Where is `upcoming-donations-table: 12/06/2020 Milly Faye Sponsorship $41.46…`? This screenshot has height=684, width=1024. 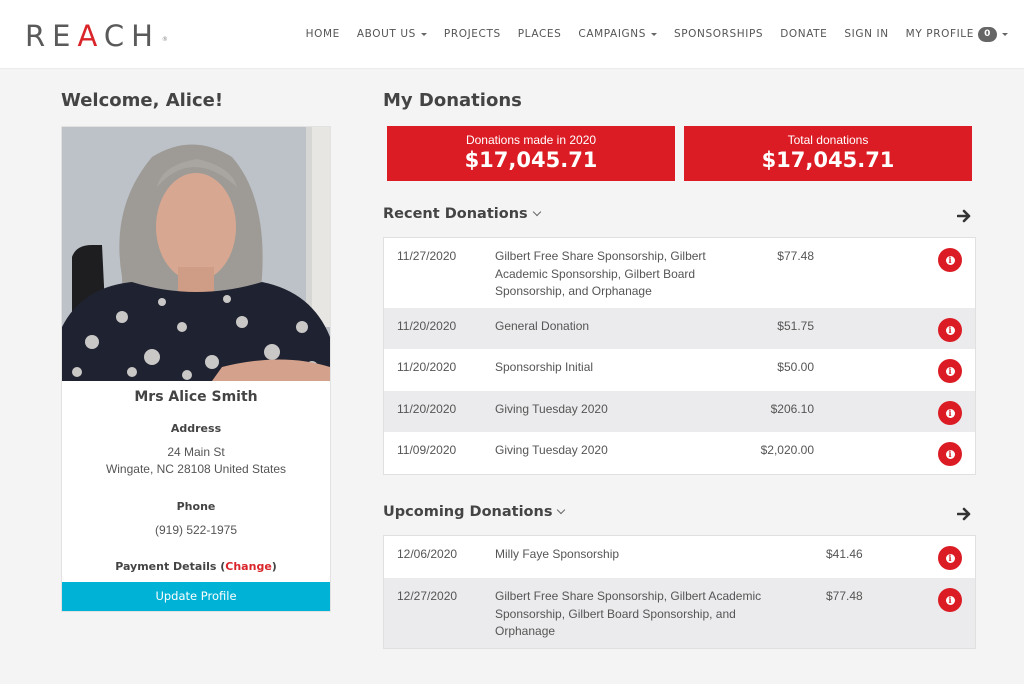 upcoming-donations-table: 12/06/2020 Milly Faye Sponsorship $41.46… is located at coordinates (679, 592).